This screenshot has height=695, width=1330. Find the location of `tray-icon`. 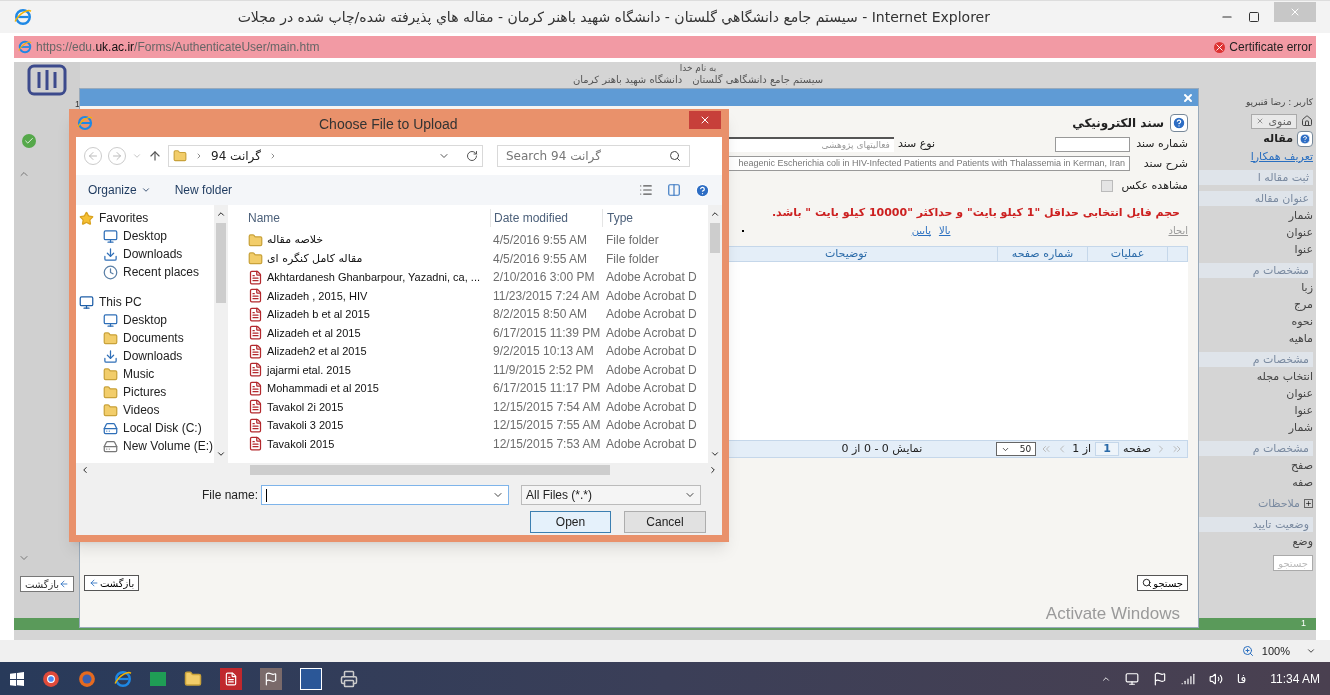

tray-icon is located at coordinates (1131, 678).